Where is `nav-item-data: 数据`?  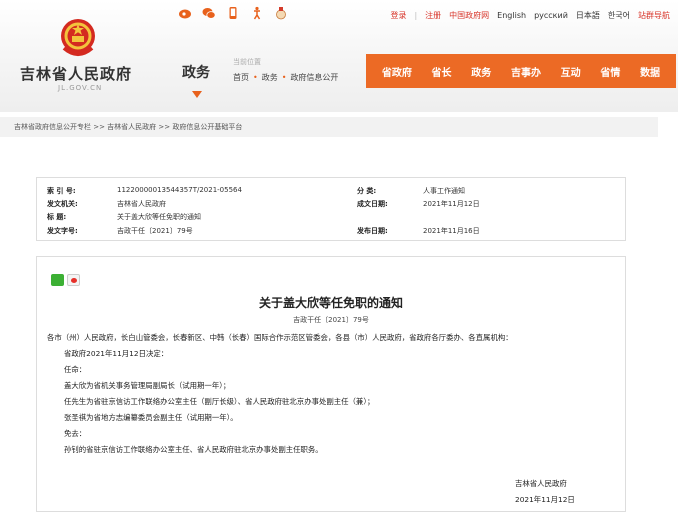 nav-item-data: 数据 is located at coordinates (650, 71).